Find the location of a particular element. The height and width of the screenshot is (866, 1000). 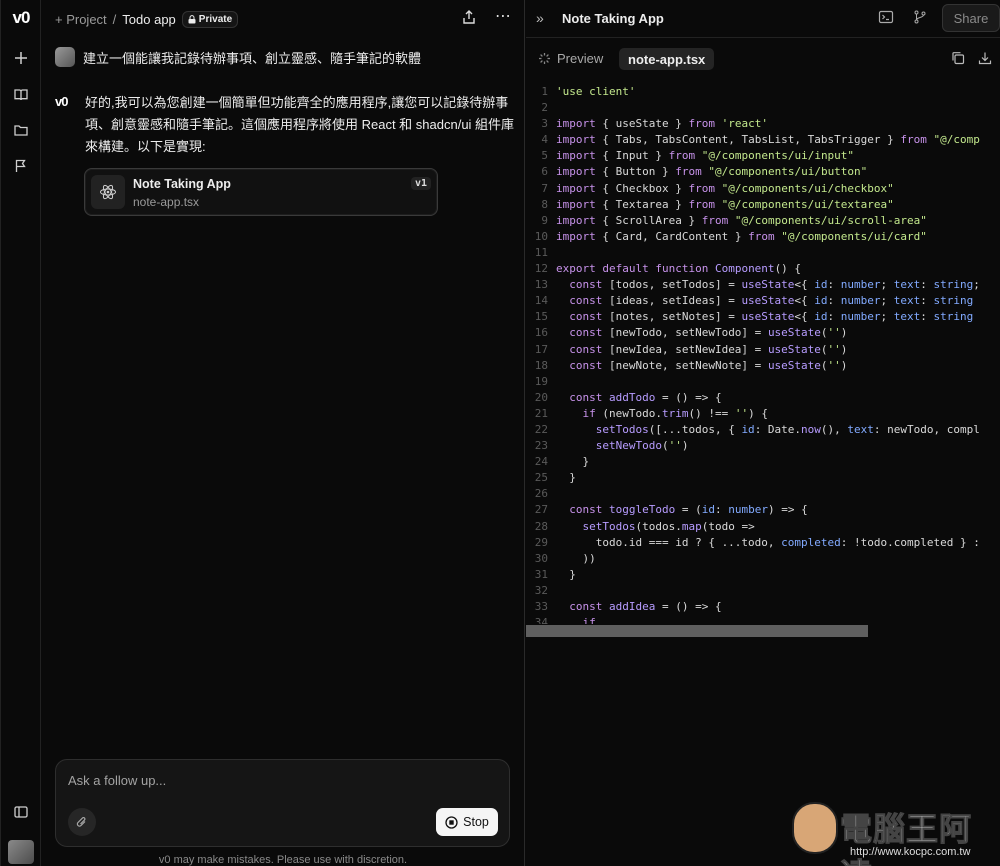

new-project-link: + Project is located at coordinates (81, 19).